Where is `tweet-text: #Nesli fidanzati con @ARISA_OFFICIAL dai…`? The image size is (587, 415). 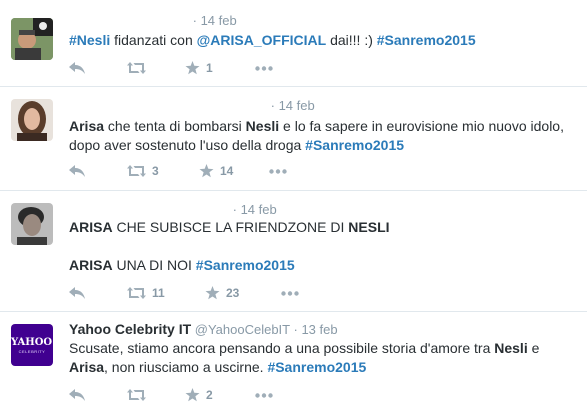
tweet-text: #Nesli fidanzati con @ARISA_OFFICIAL dai… is located at coordinates (323, 40).